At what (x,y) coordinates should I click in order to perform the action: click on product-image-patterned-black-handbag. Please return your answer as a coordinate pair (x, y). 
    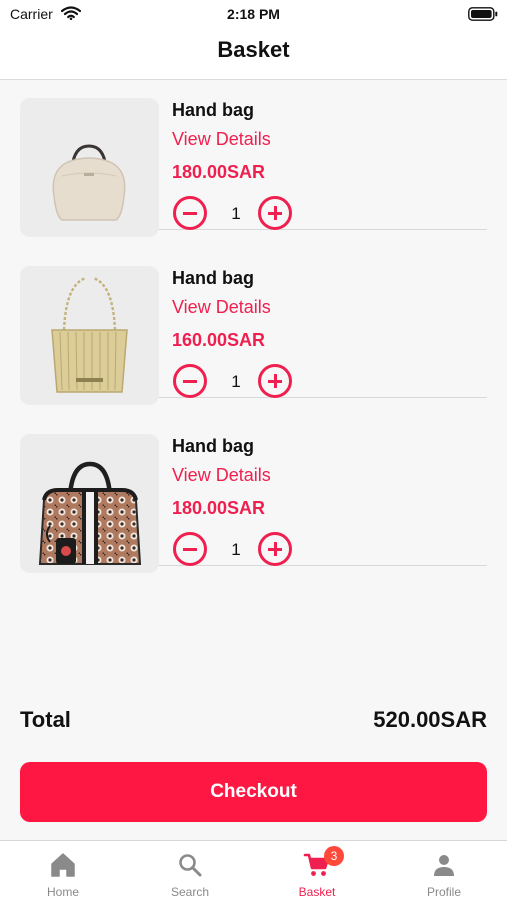
    Looking at the image, I should click on (89, 503).